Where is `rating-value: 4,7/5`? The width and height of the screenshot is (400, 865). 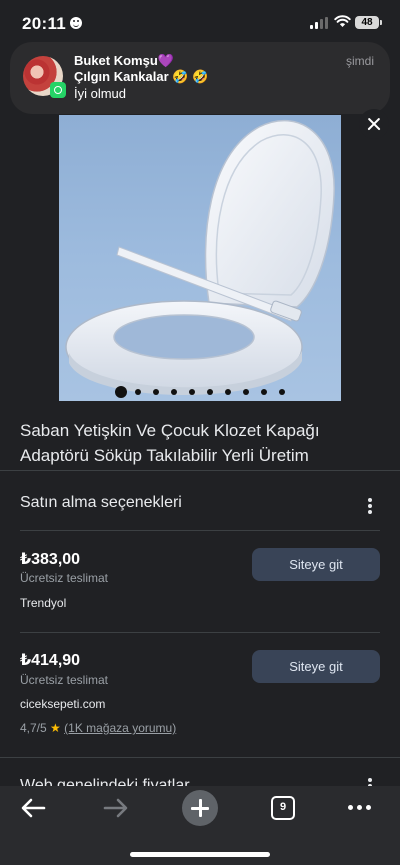 rating-value: 4,7/5 is located at coordinates (33, 728).